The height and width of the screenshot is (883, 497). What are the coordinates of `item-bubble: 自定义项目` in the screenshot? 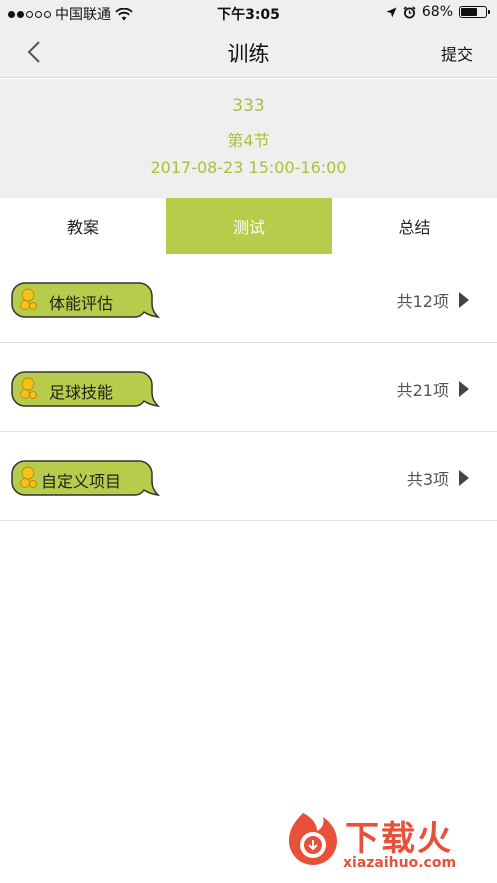 It's located at (86, 478).